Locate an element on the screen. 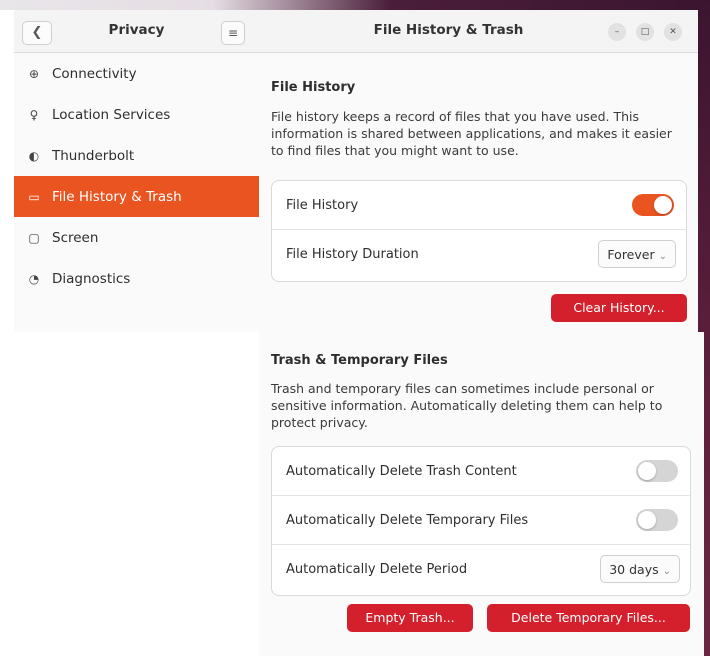  file-history-duration-dropdown: Forever ⌄ is located at coordinates (637, 254).